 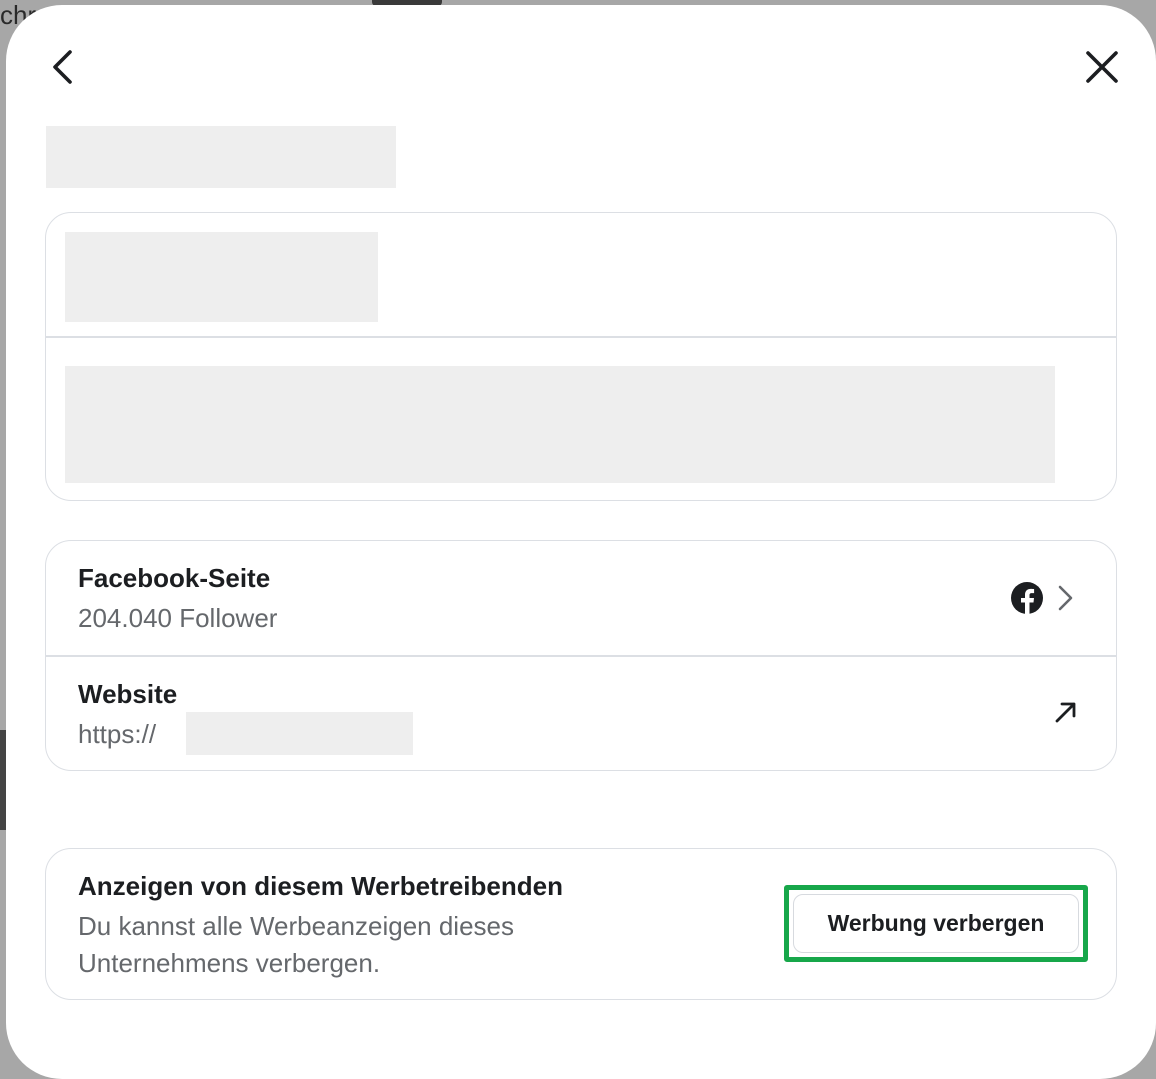 I want to click on hide-ads-button: Werbung verbergen, so click(x=936, y=923).